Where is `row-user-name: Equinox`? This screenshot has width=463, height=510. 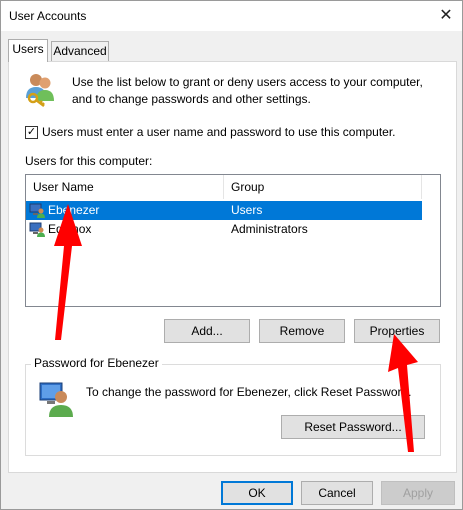
row-user-name: Equinox is located at coordinates (70, 229).